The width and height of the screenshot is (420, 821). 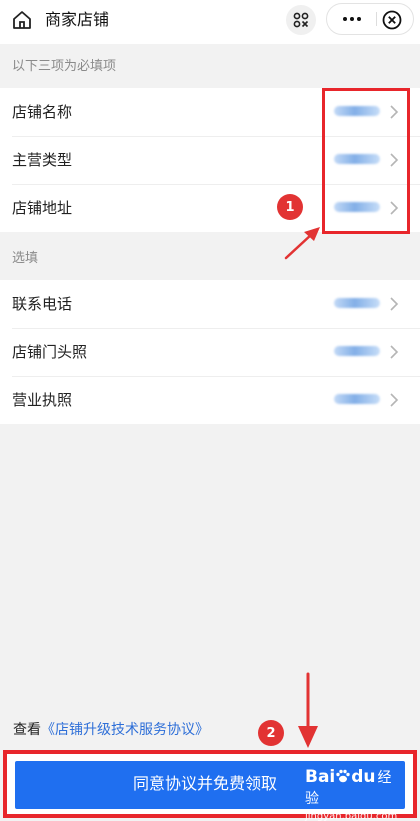 What do you see at coordinates (64, 66) in the screenshot?
I see `required-section-label: 以下三项为必填项` at bounding box center [64, 66].